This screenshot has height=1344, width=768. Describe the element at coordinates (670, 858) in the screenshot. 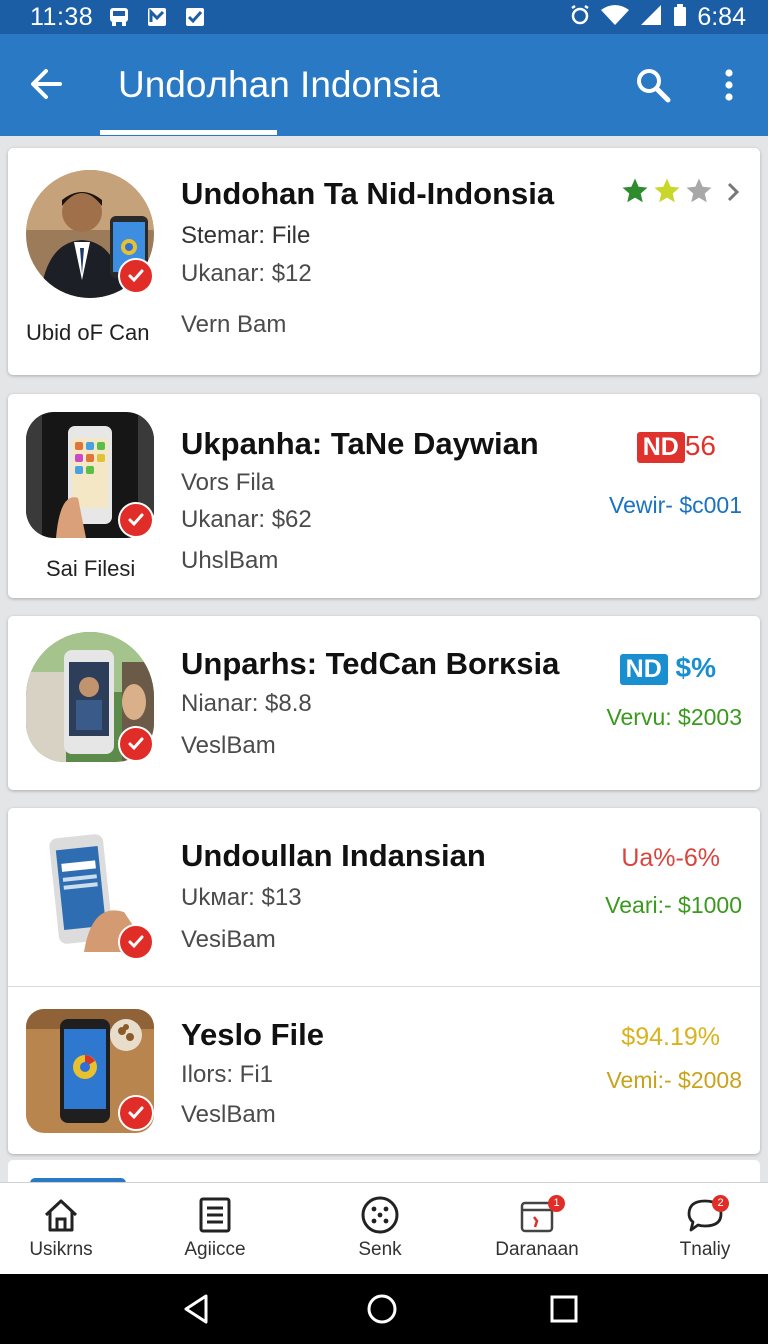

I see `price-change: Ua%-6%` at that location.